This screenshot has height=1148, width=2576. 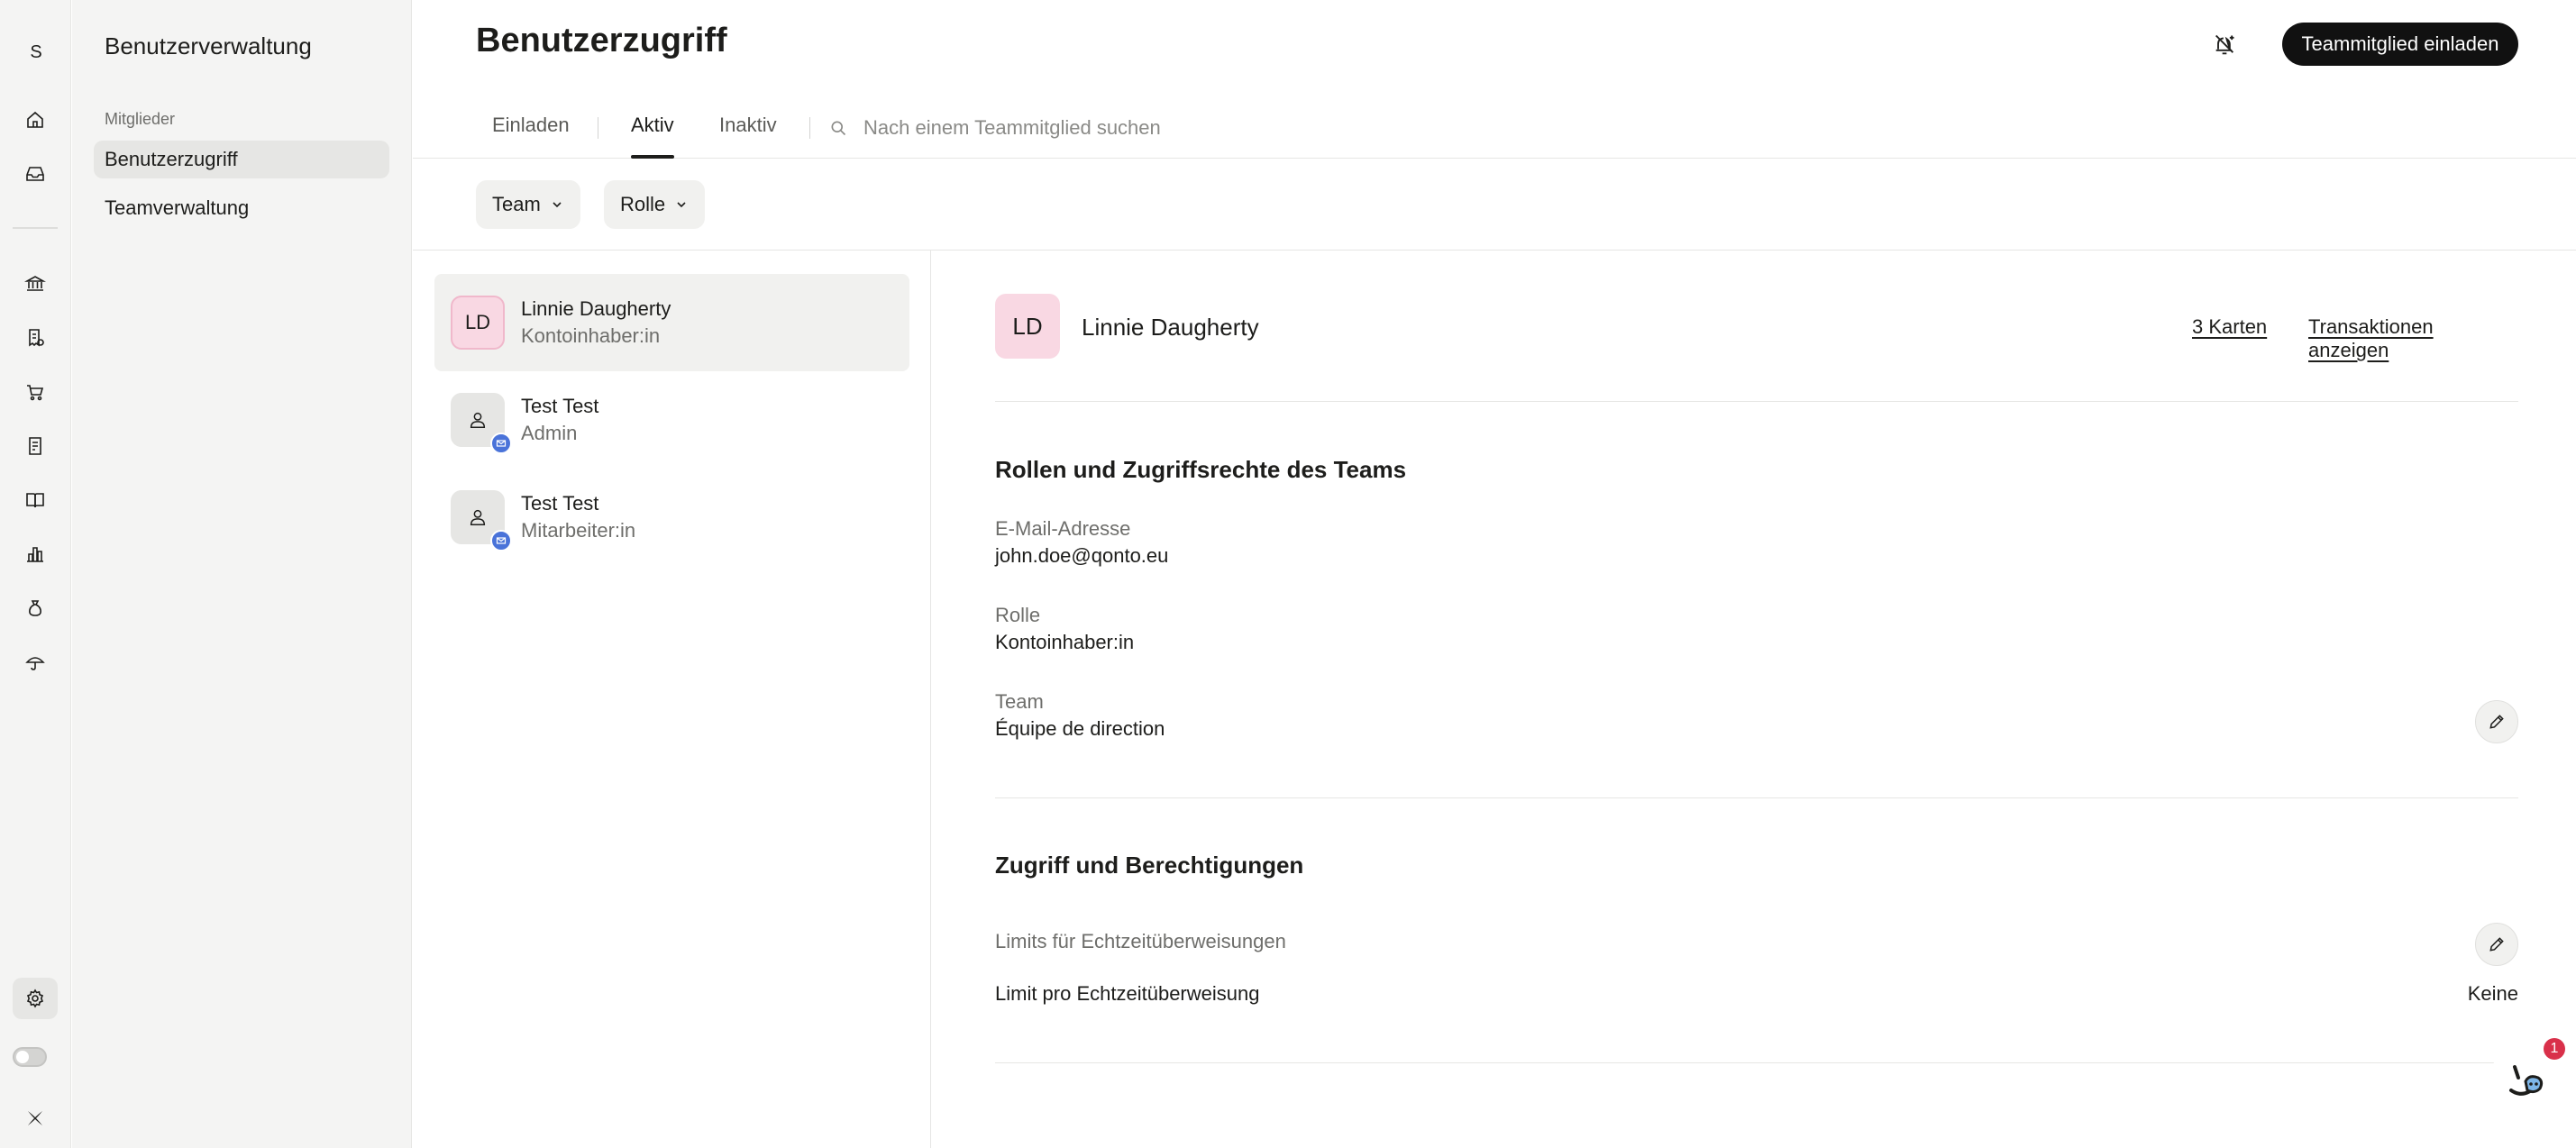 I want to click on sidebar-item-team-management: Teamverwaltung, so click(x=241, y=208).